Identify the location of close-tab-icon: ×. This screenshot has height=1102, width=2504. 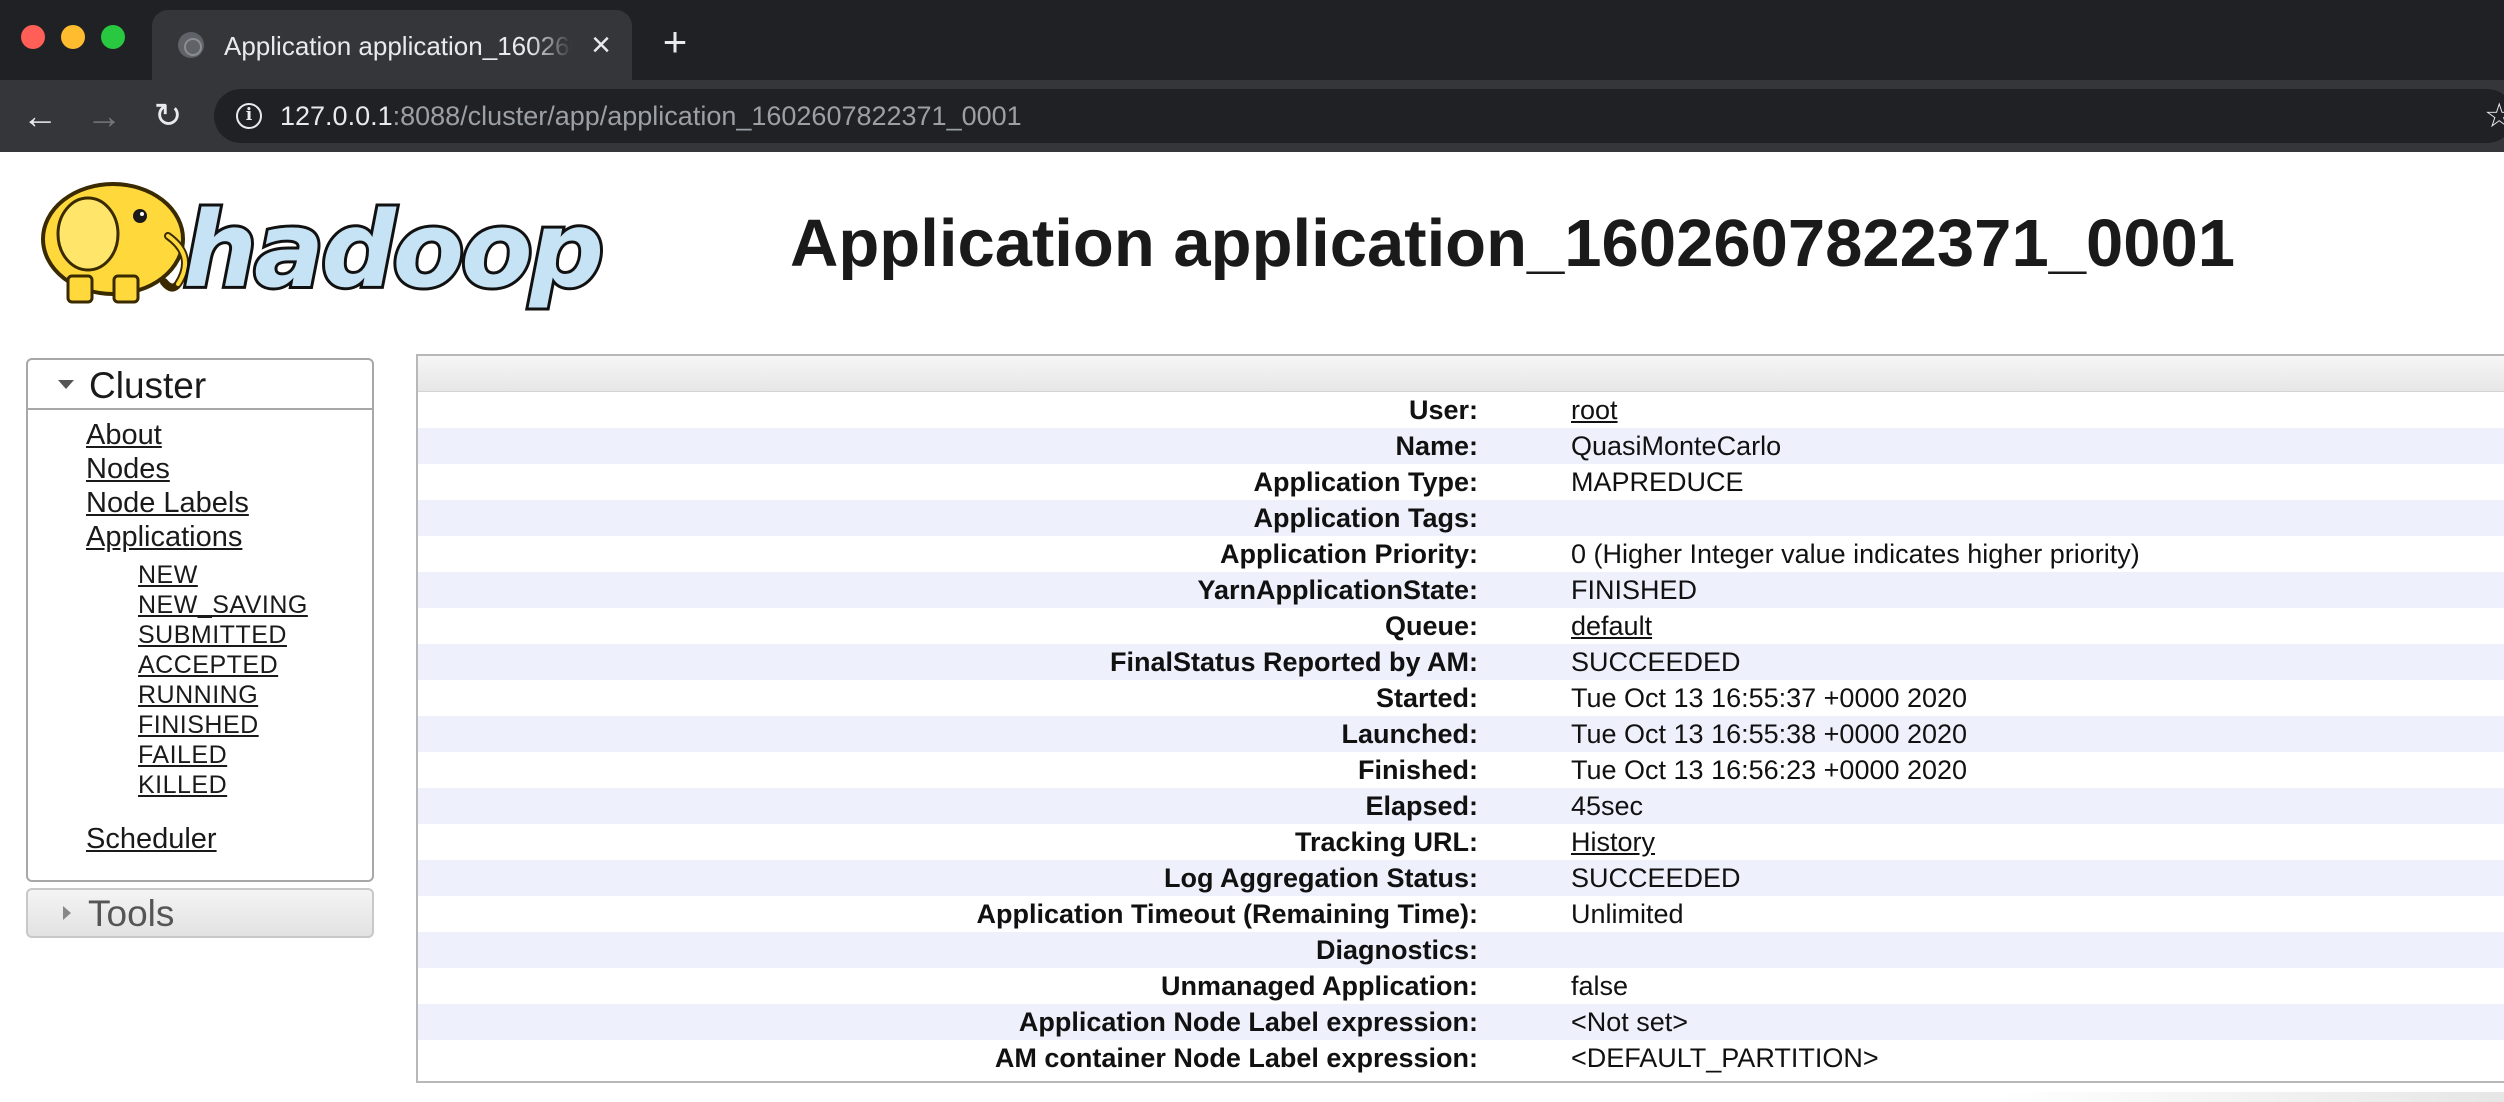
(601, 45).